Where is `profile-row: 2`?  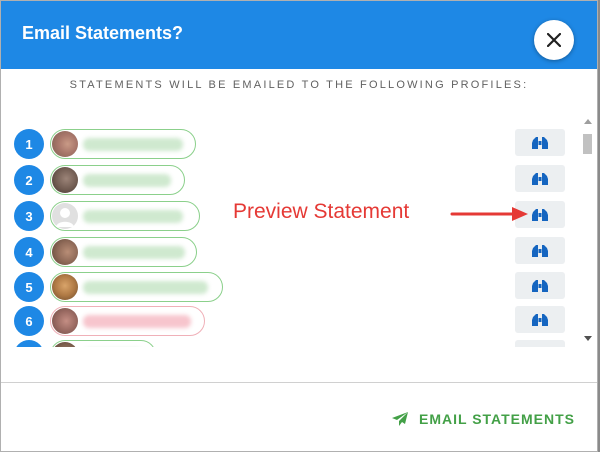 profile-row: 2 is located at coordinates (294, 180).